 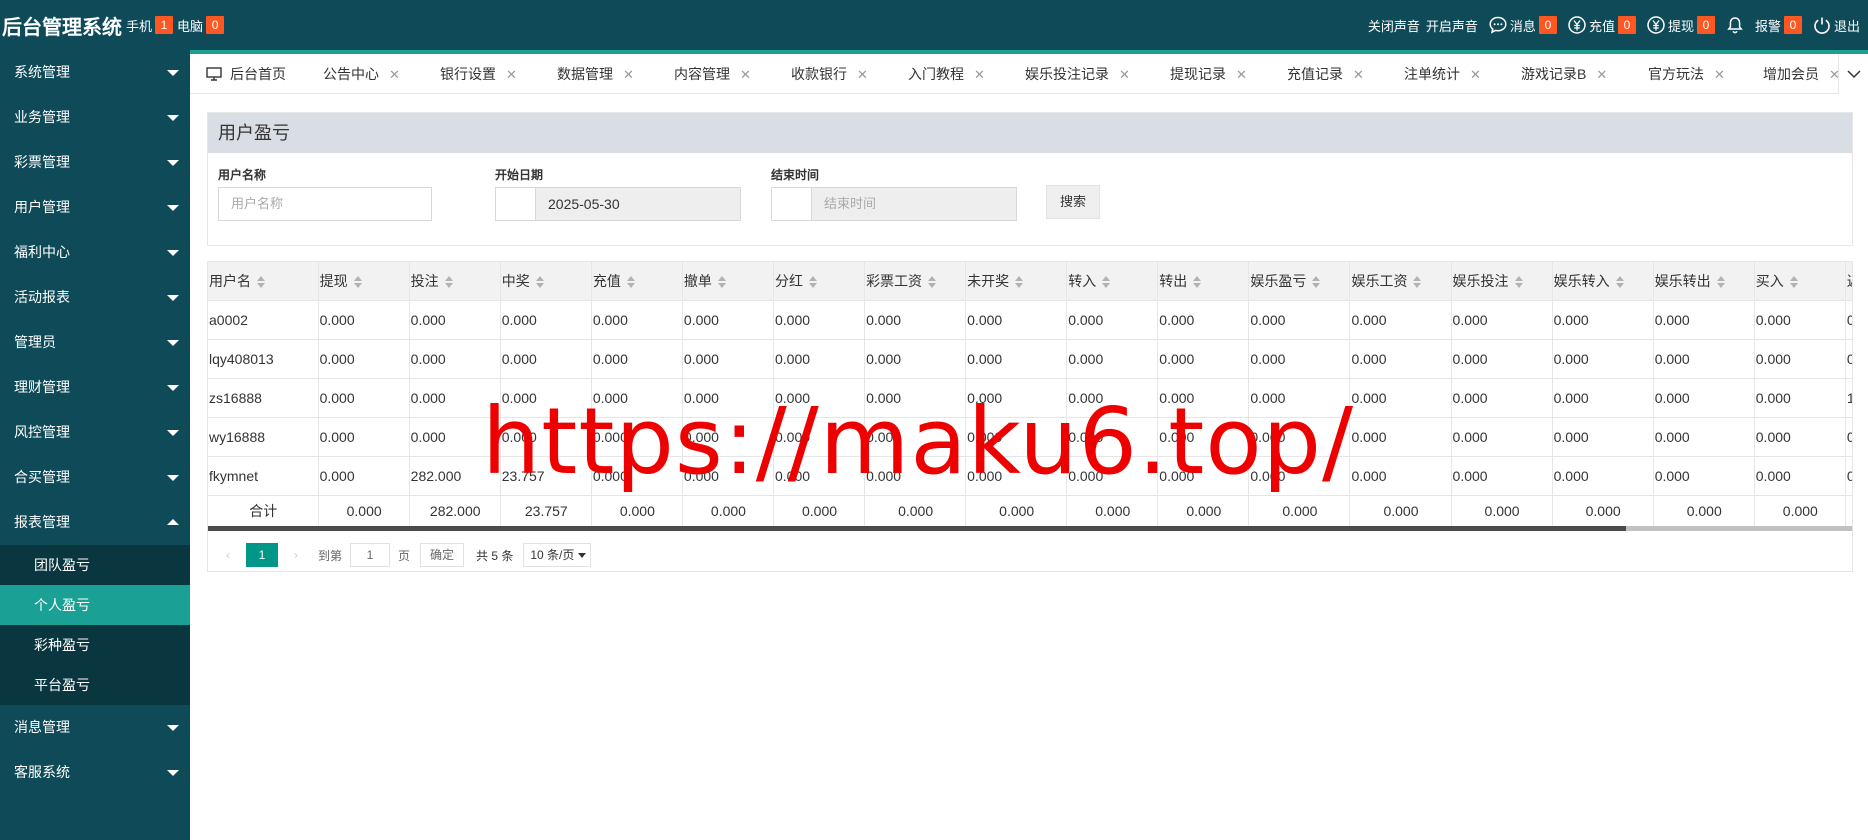 I want to click on sound-on-button: 开启声音, so click(x=1452, y=25).